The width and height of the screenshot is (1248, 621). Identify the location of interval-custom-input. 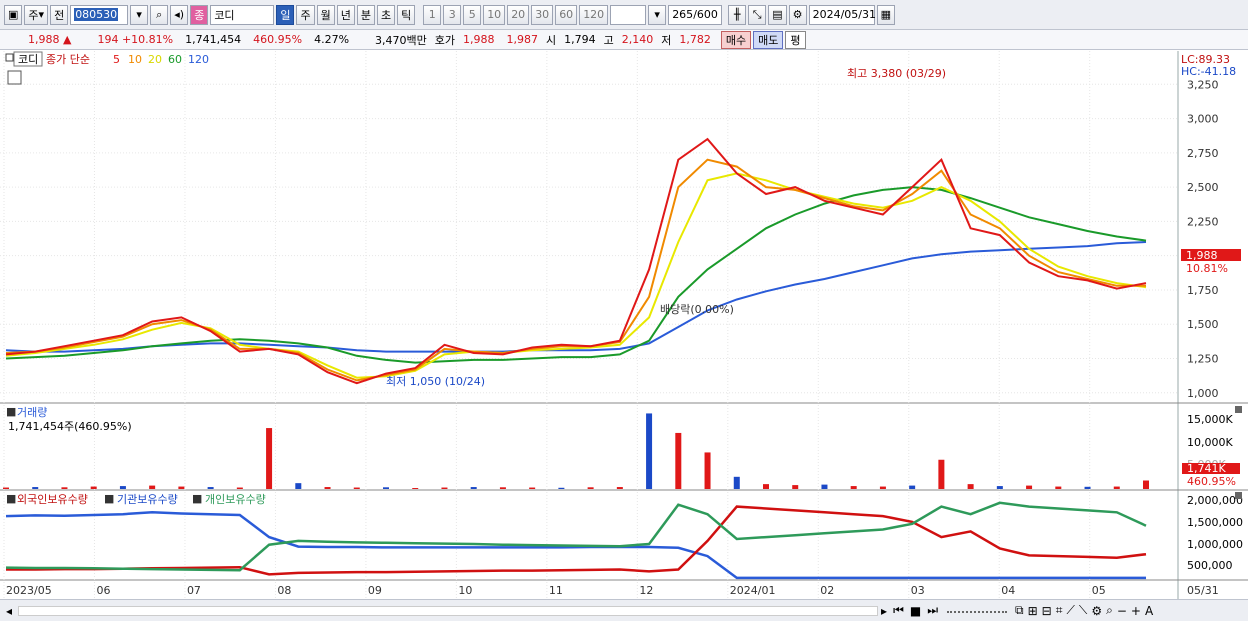
(628, 14).